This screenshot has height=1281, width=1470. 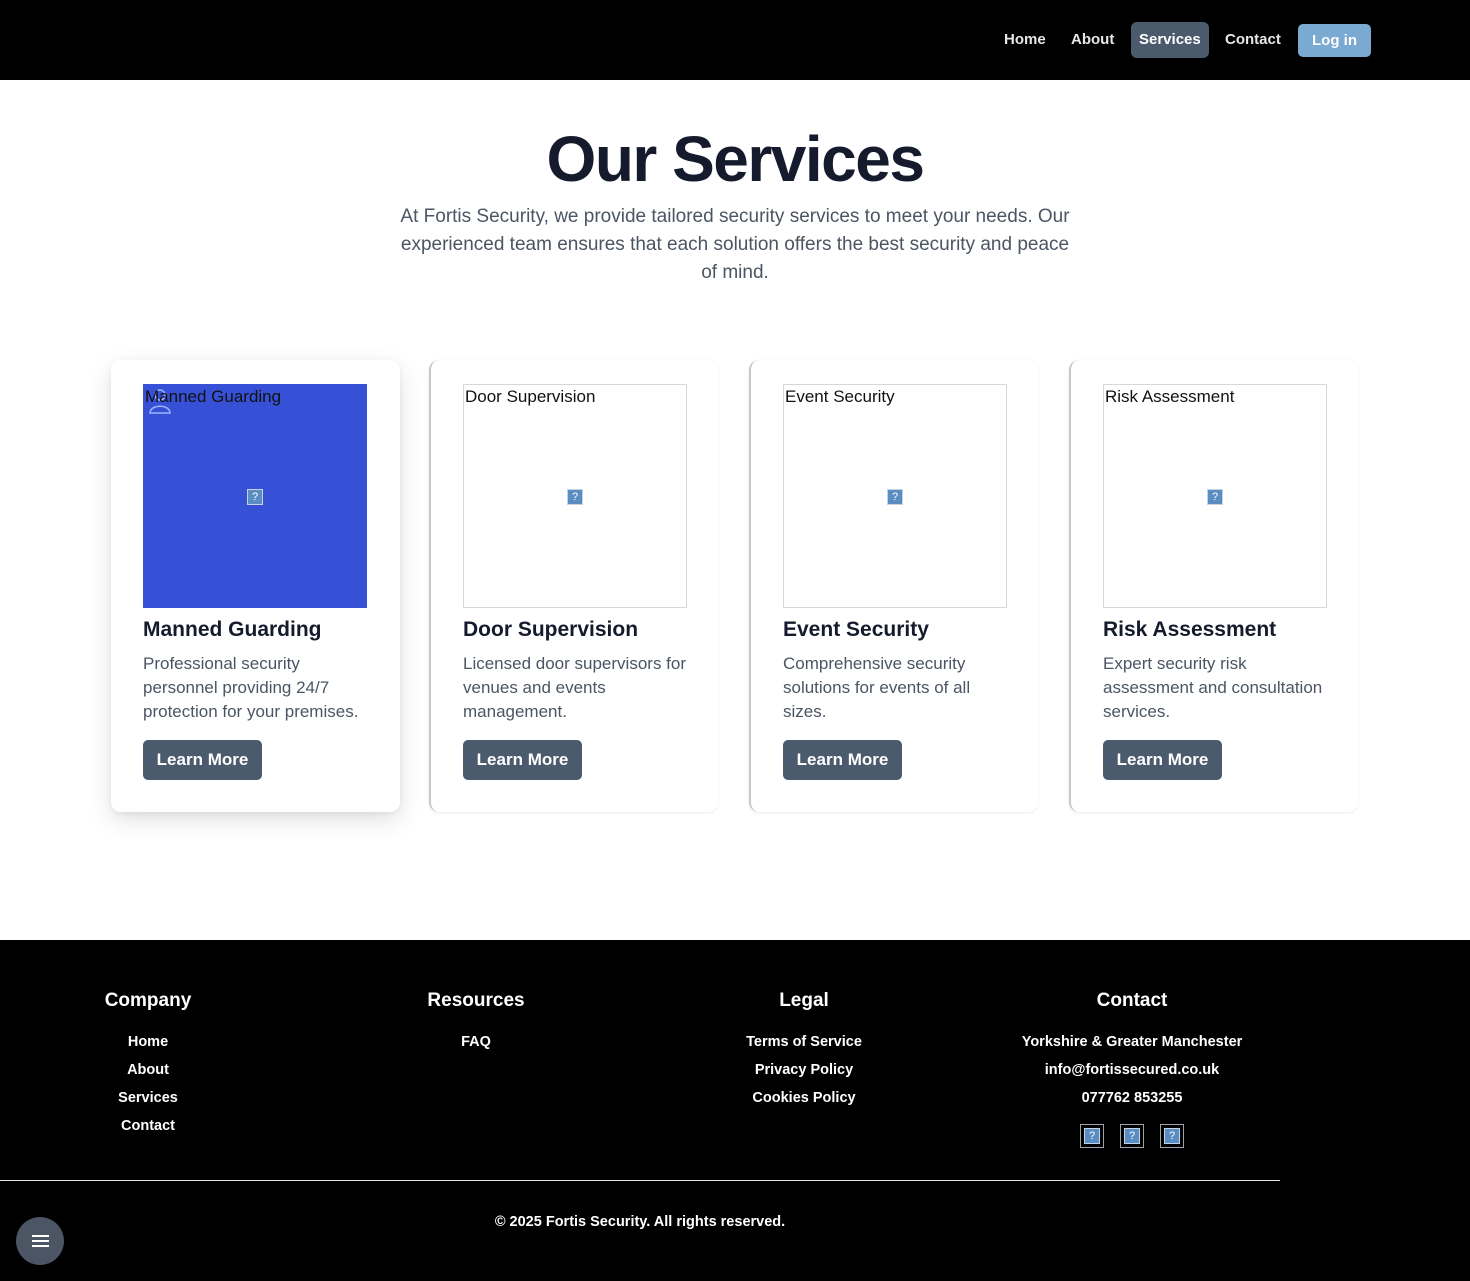 I want to click on image-alt-text: Manned Guarding, so click(x=213, y=396).